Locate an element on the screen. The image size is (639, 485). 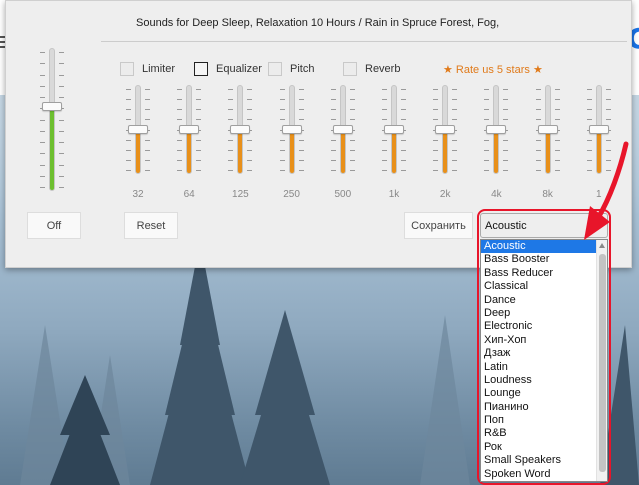
reverb-label: Reverb is located at coordinates (383, 69).